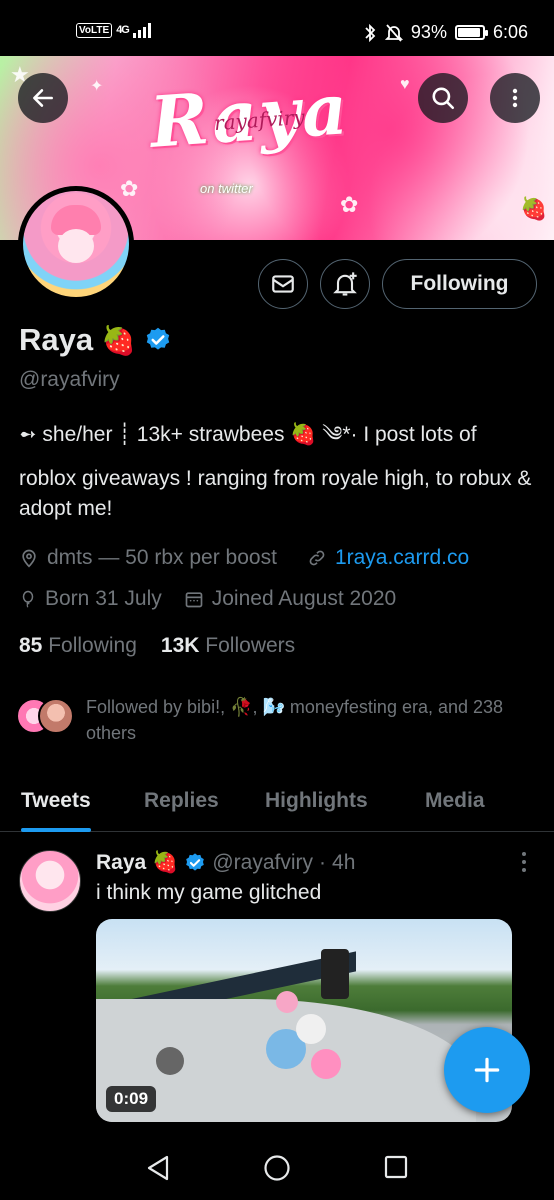  I want to click on tab-label: Highlights, so click(316, 800).